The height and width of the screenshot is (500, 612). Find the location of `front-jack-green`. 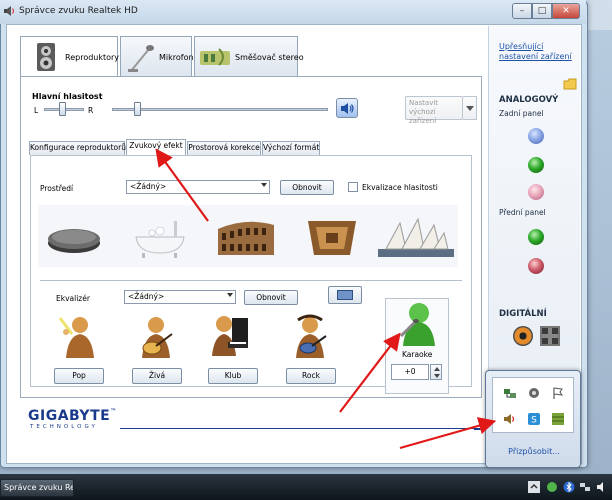

front-jack-green is located at coordinates (536, 237).